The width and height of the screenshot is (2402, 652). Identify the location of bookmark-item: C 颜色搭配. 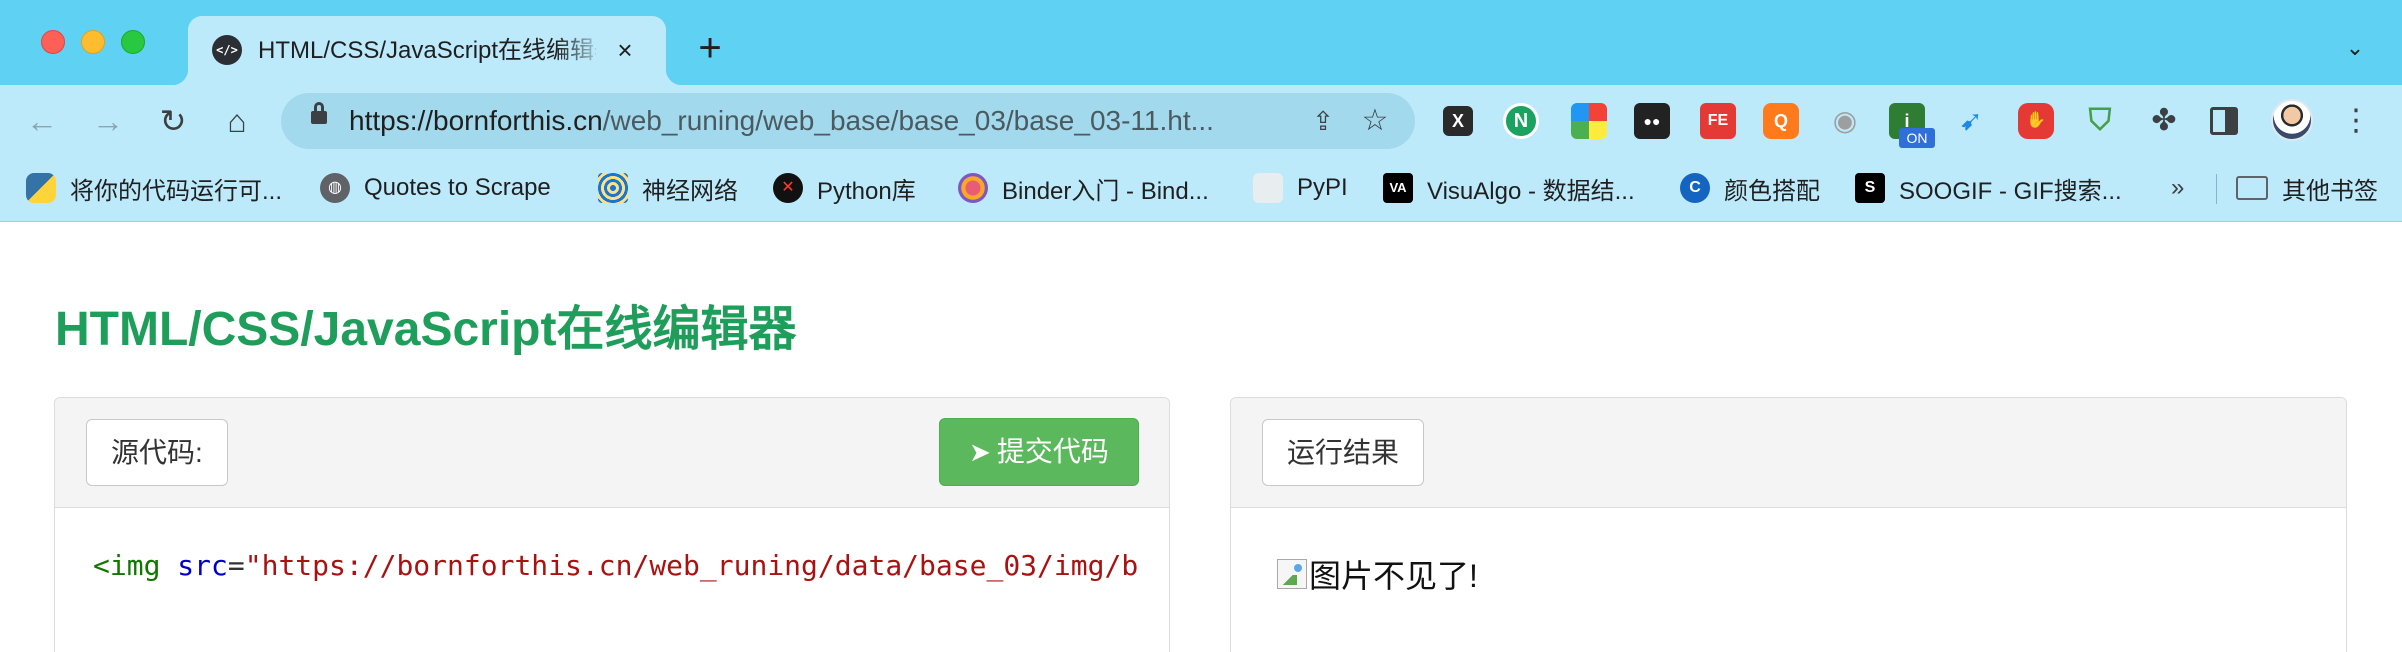
(1750, 188).